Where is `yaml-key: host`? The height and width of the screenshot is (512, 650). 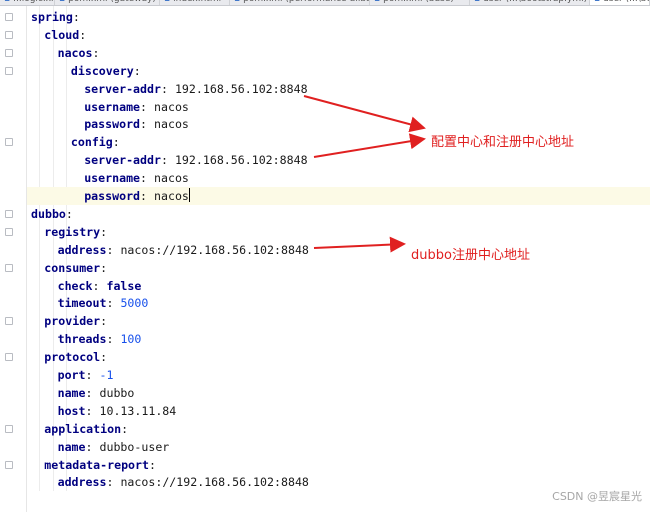 yaml-key: host is located at coordinates (71, 410).